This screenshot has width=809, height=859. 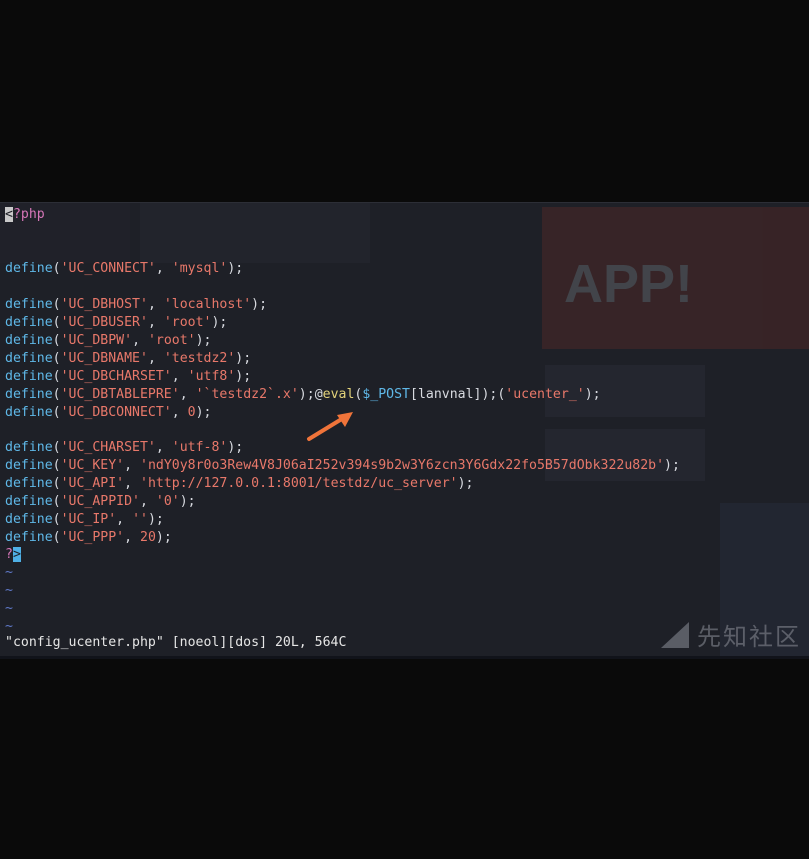 I want to click on match-highlight: >, so click(x=16, y=554).